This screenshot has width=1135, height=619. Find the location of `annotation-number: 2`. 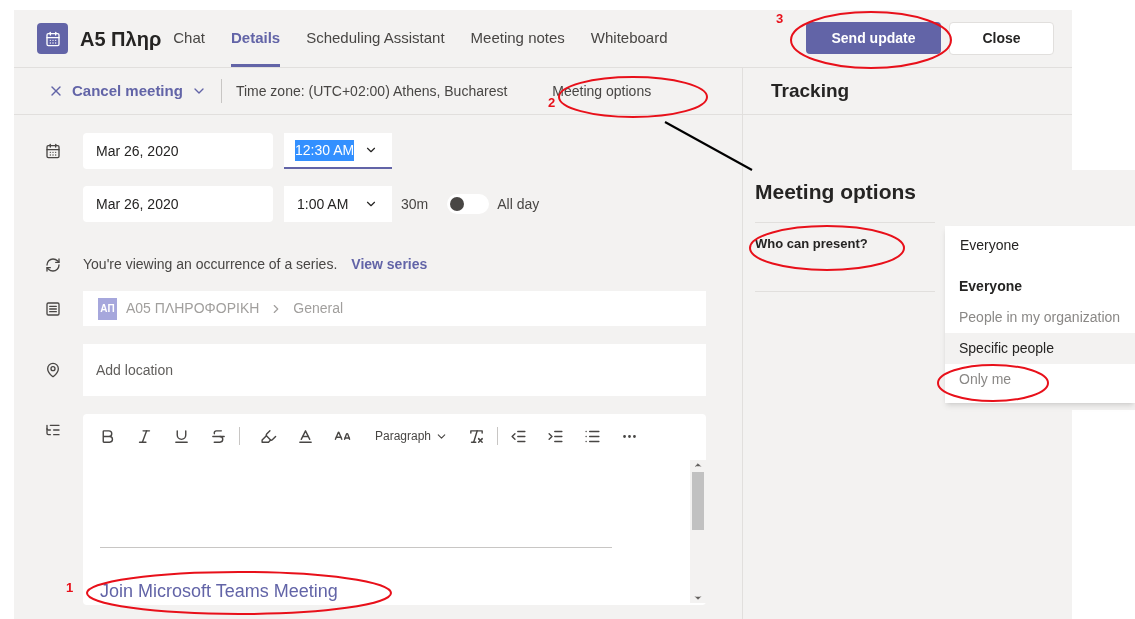

annotation-number: 2 is located at coordinates (552, 103).